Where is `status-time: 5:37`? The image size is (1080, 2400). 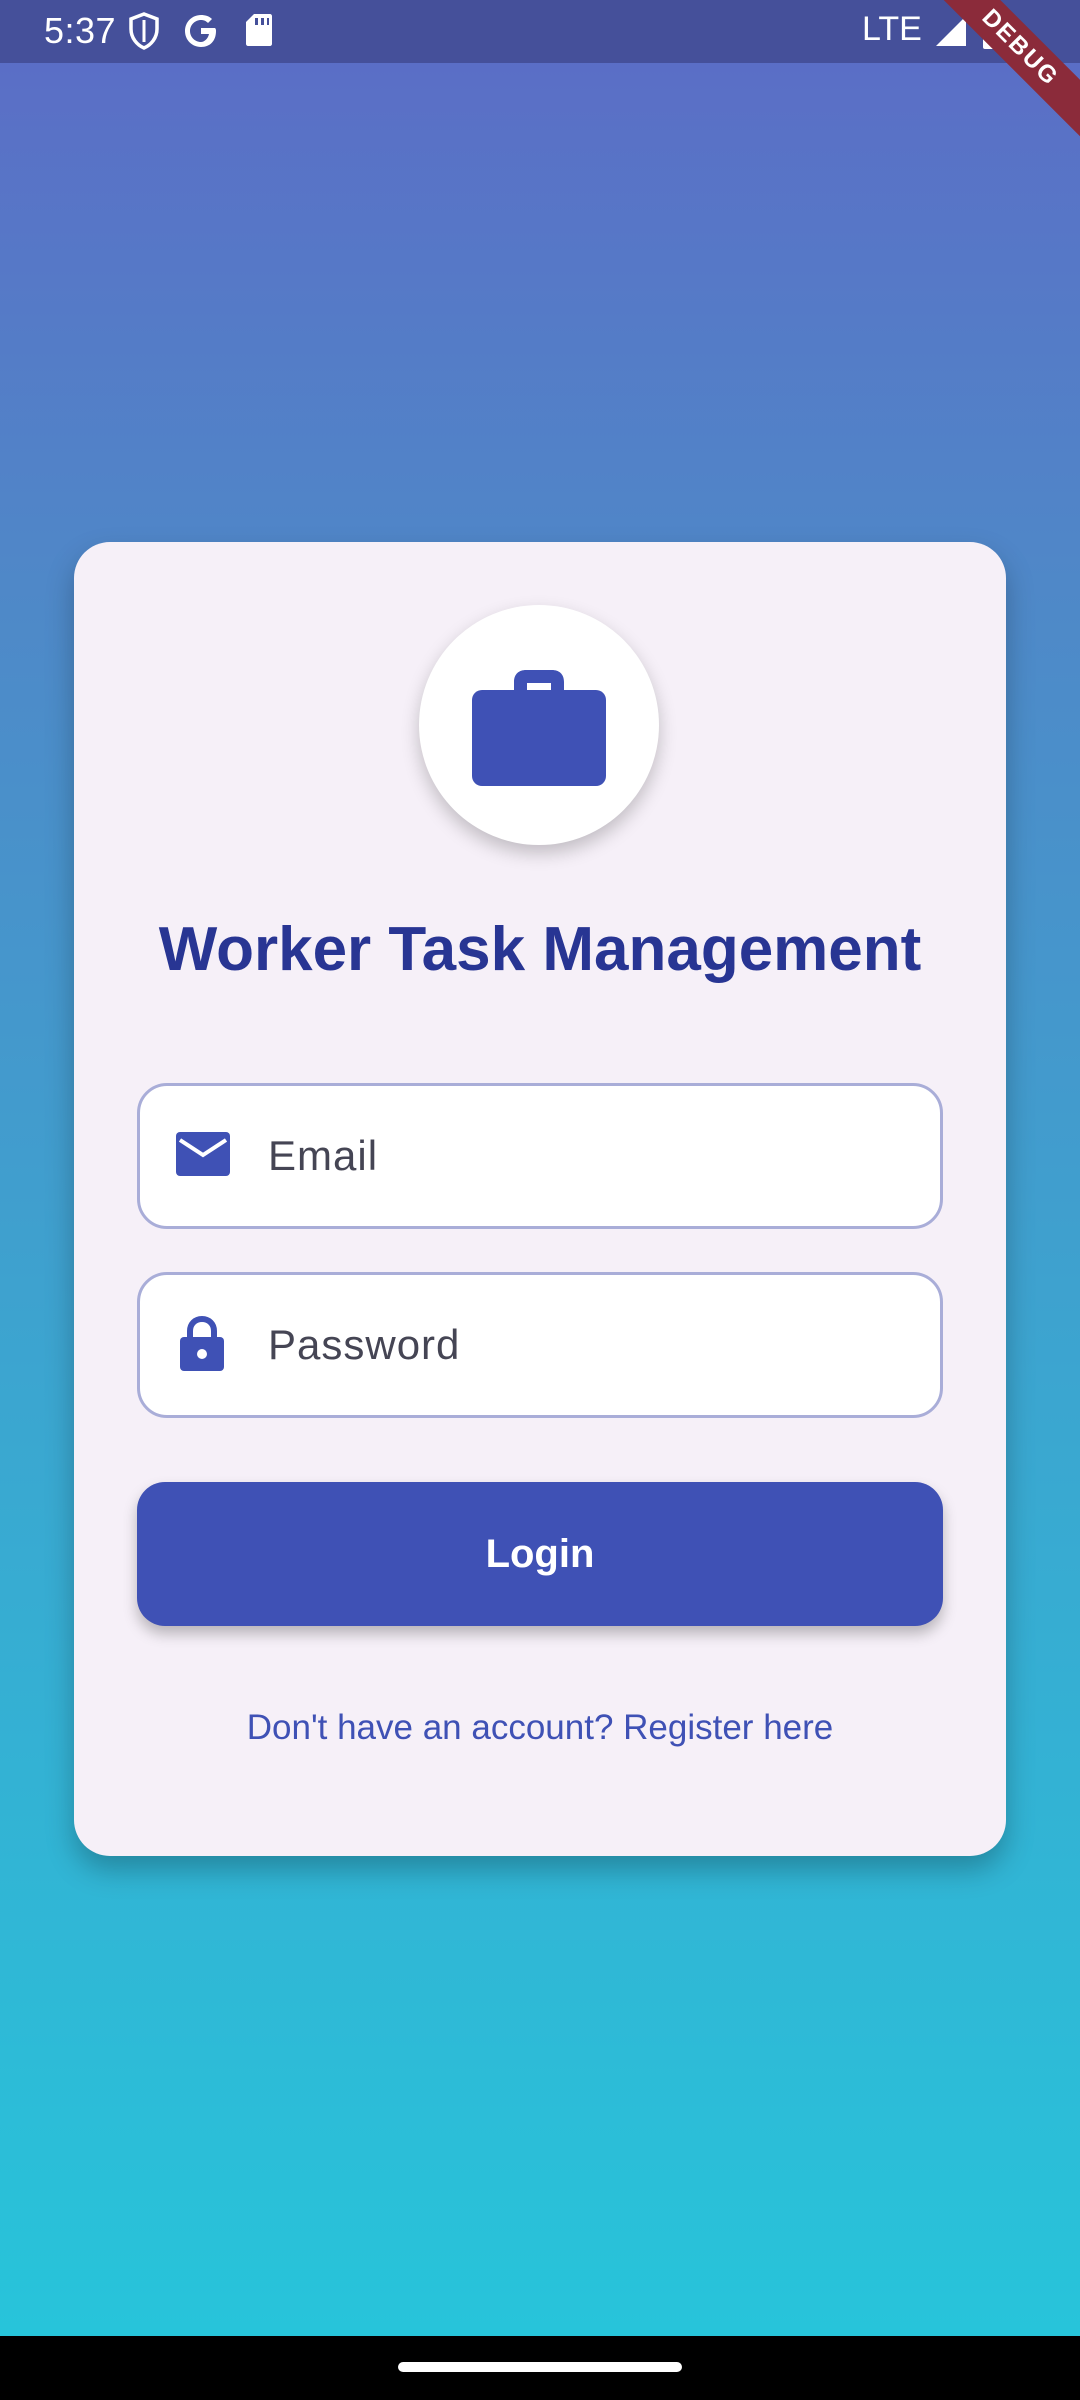
status-time: 5:37 is located at coordinates (80, 30).